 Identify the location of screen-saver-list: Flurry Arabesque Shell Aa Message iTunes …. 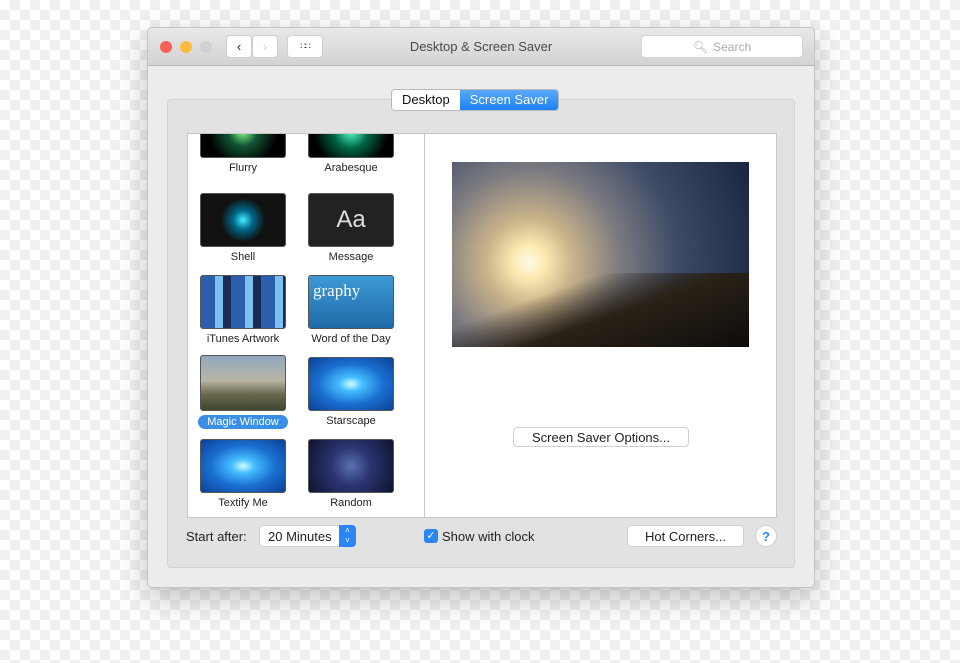
(306, 325).